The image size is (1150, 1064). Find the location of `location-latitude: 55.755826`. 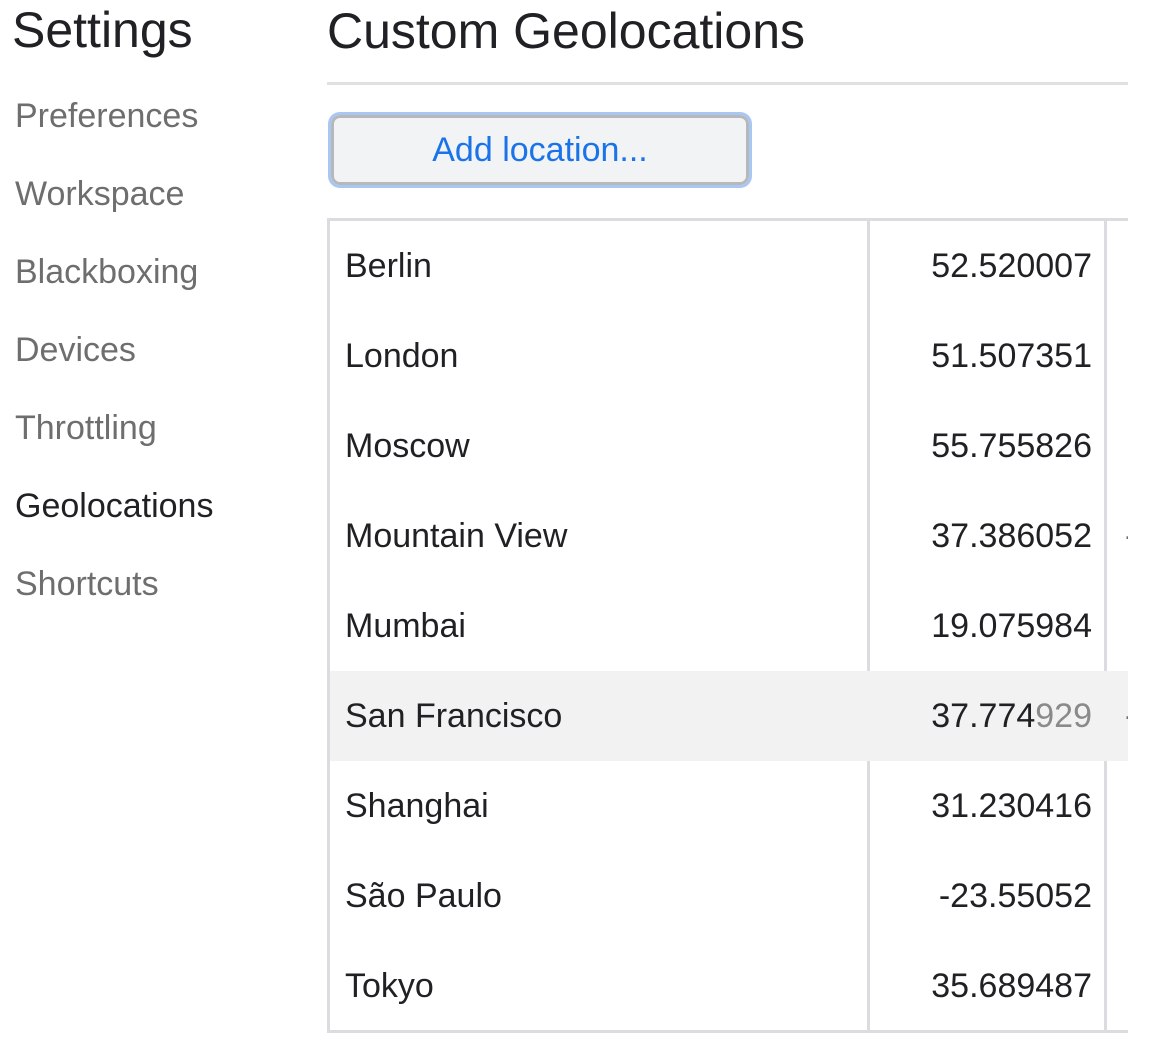

location-latitude: 55.755826 is located at coordinates (1011, 446).